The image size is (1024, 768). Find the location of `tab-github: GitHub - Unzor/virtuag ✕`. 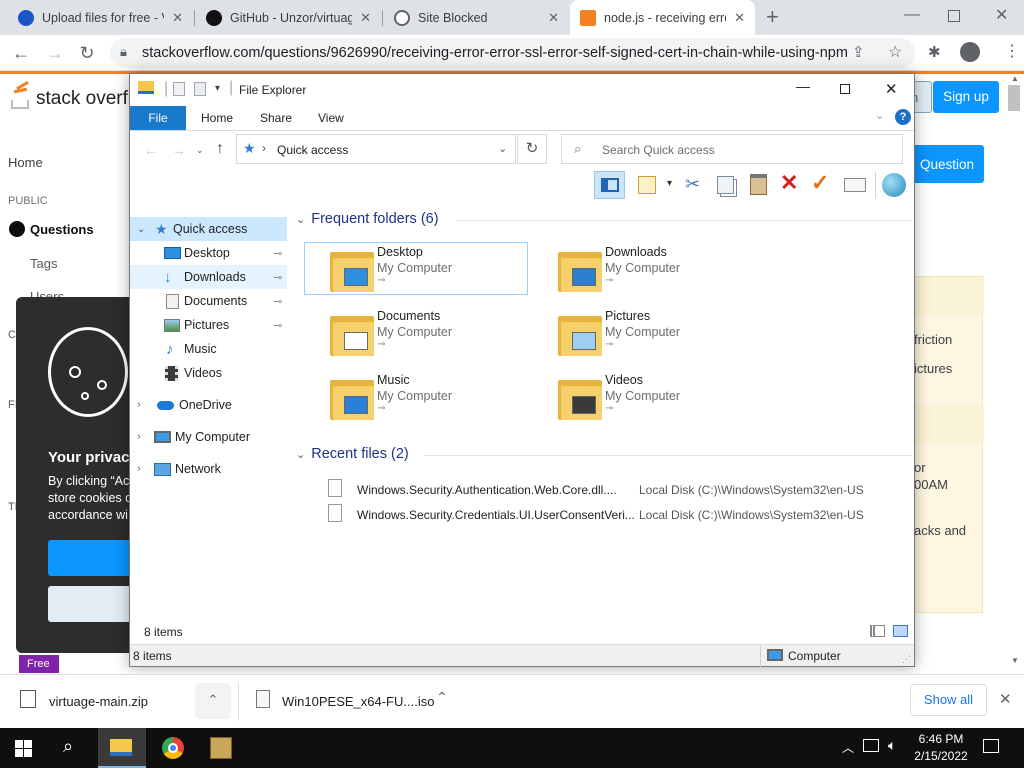

tab-github: GitHub - Unzor/virtuag ✕ is located at coordinates (288, 17).